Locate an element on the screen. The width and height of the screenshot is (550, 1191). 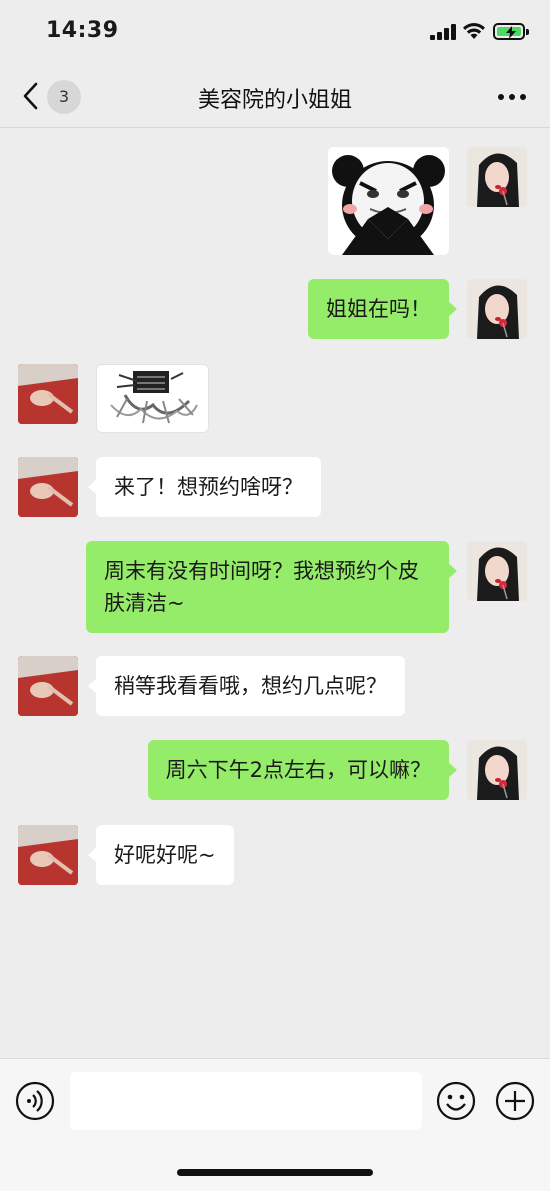
chat-title: 美容院的小姐姐 is located at coordinates (274, 100).